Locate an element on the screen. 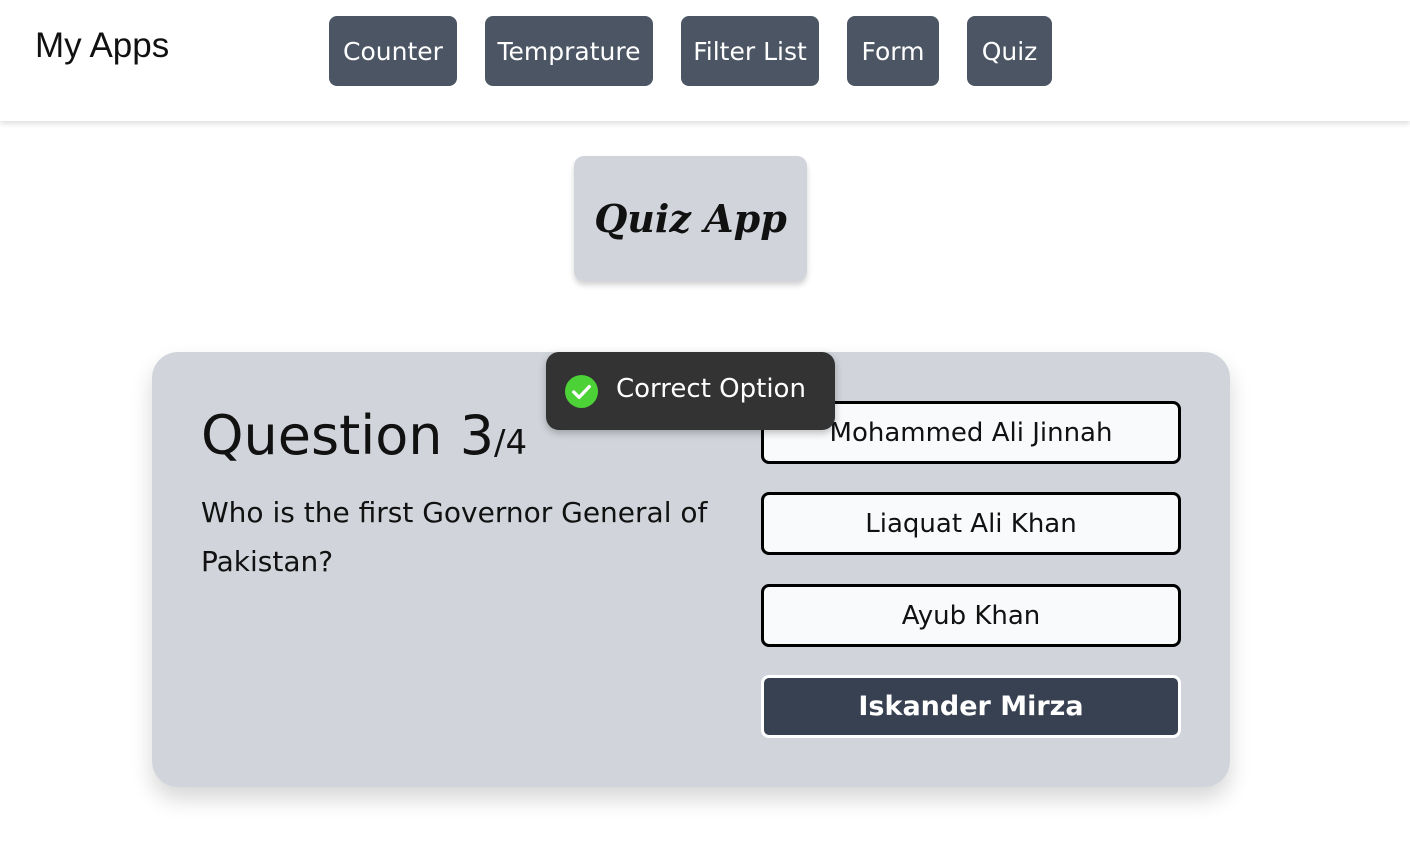  answer-option-4-selected: Iskander Mirza is located at coordinates (971, 706).